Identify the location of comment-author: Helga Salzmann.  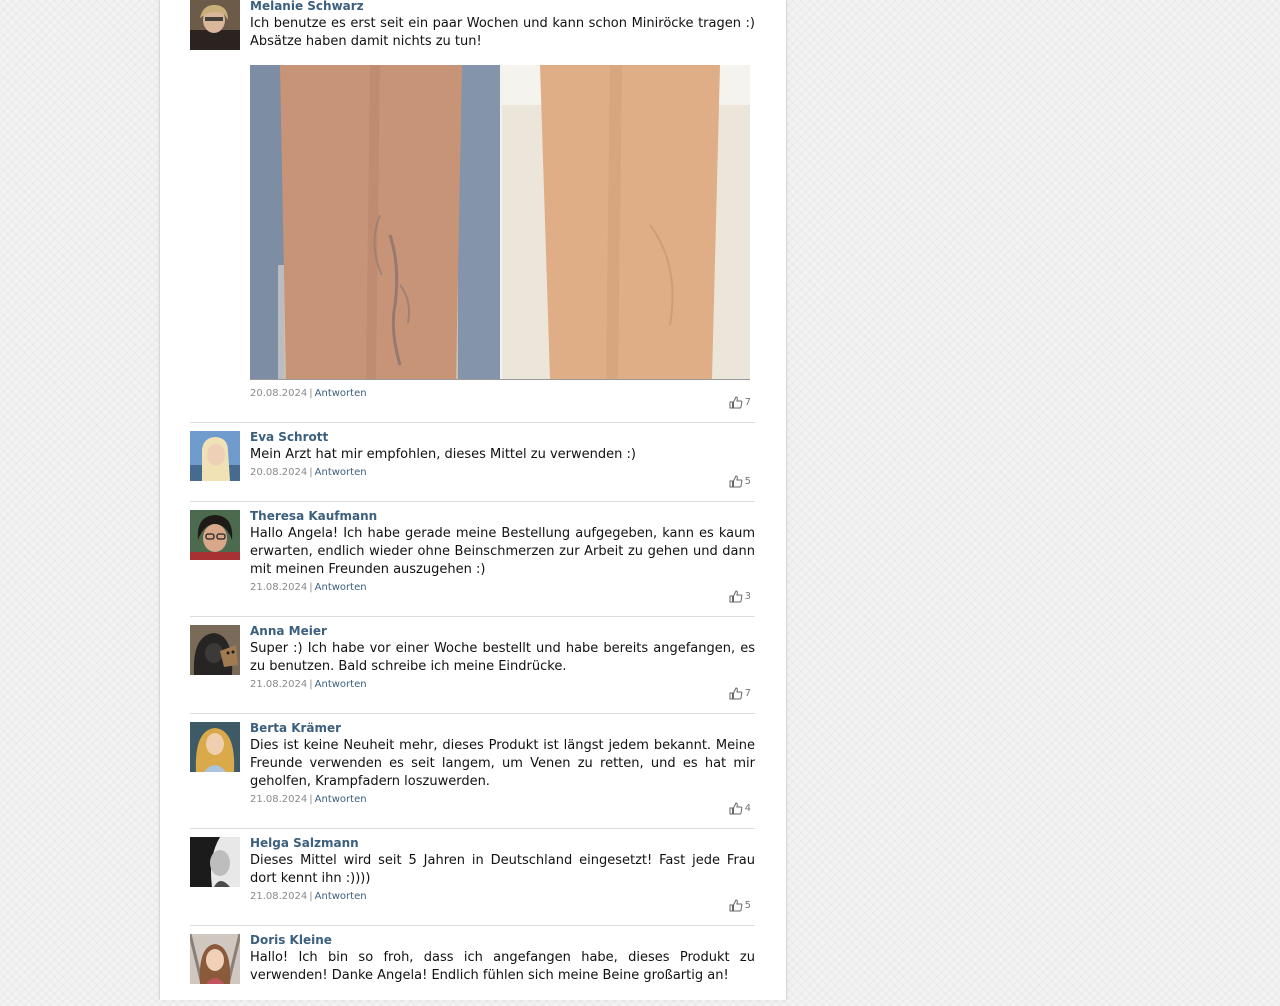
(502, 843).